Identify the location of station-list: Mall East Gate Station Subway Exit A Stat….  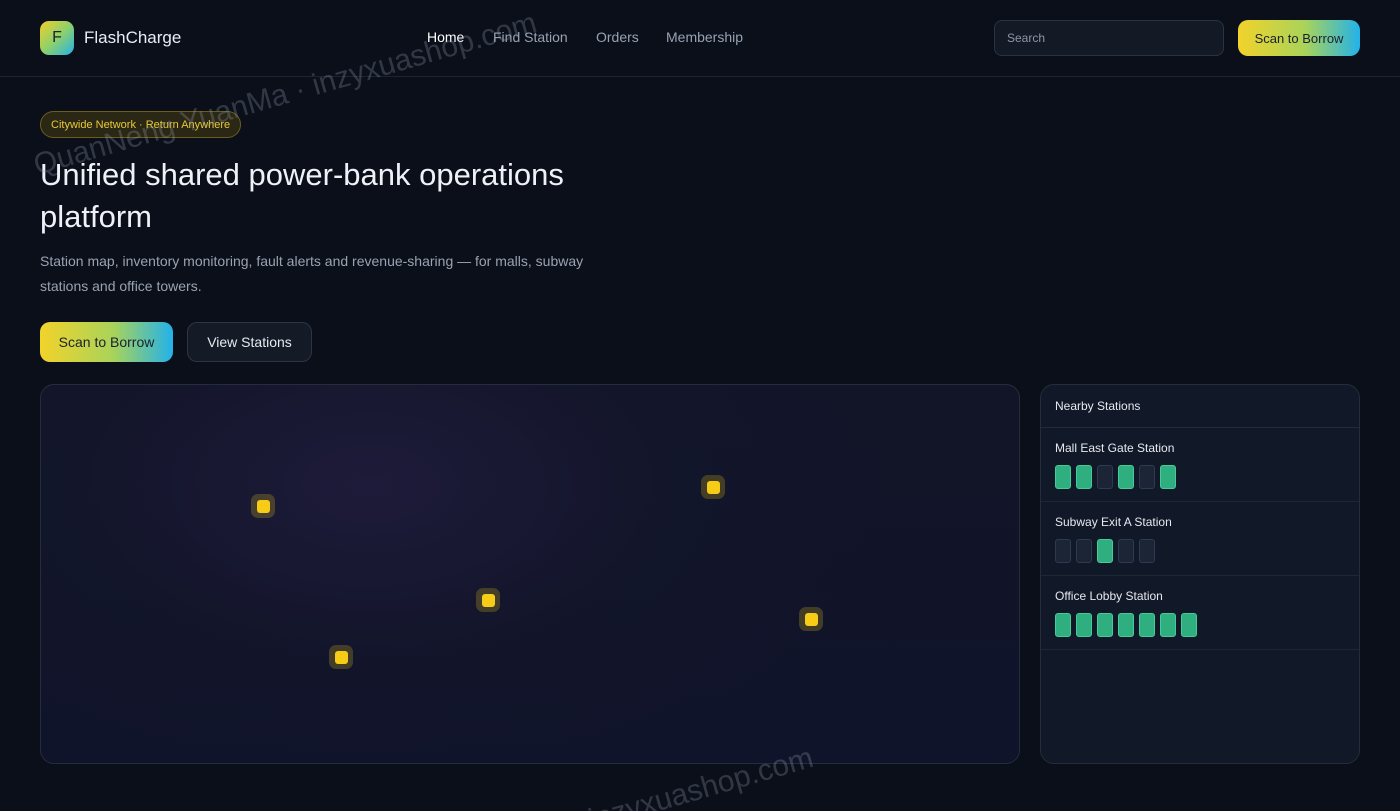
(1200, 539).